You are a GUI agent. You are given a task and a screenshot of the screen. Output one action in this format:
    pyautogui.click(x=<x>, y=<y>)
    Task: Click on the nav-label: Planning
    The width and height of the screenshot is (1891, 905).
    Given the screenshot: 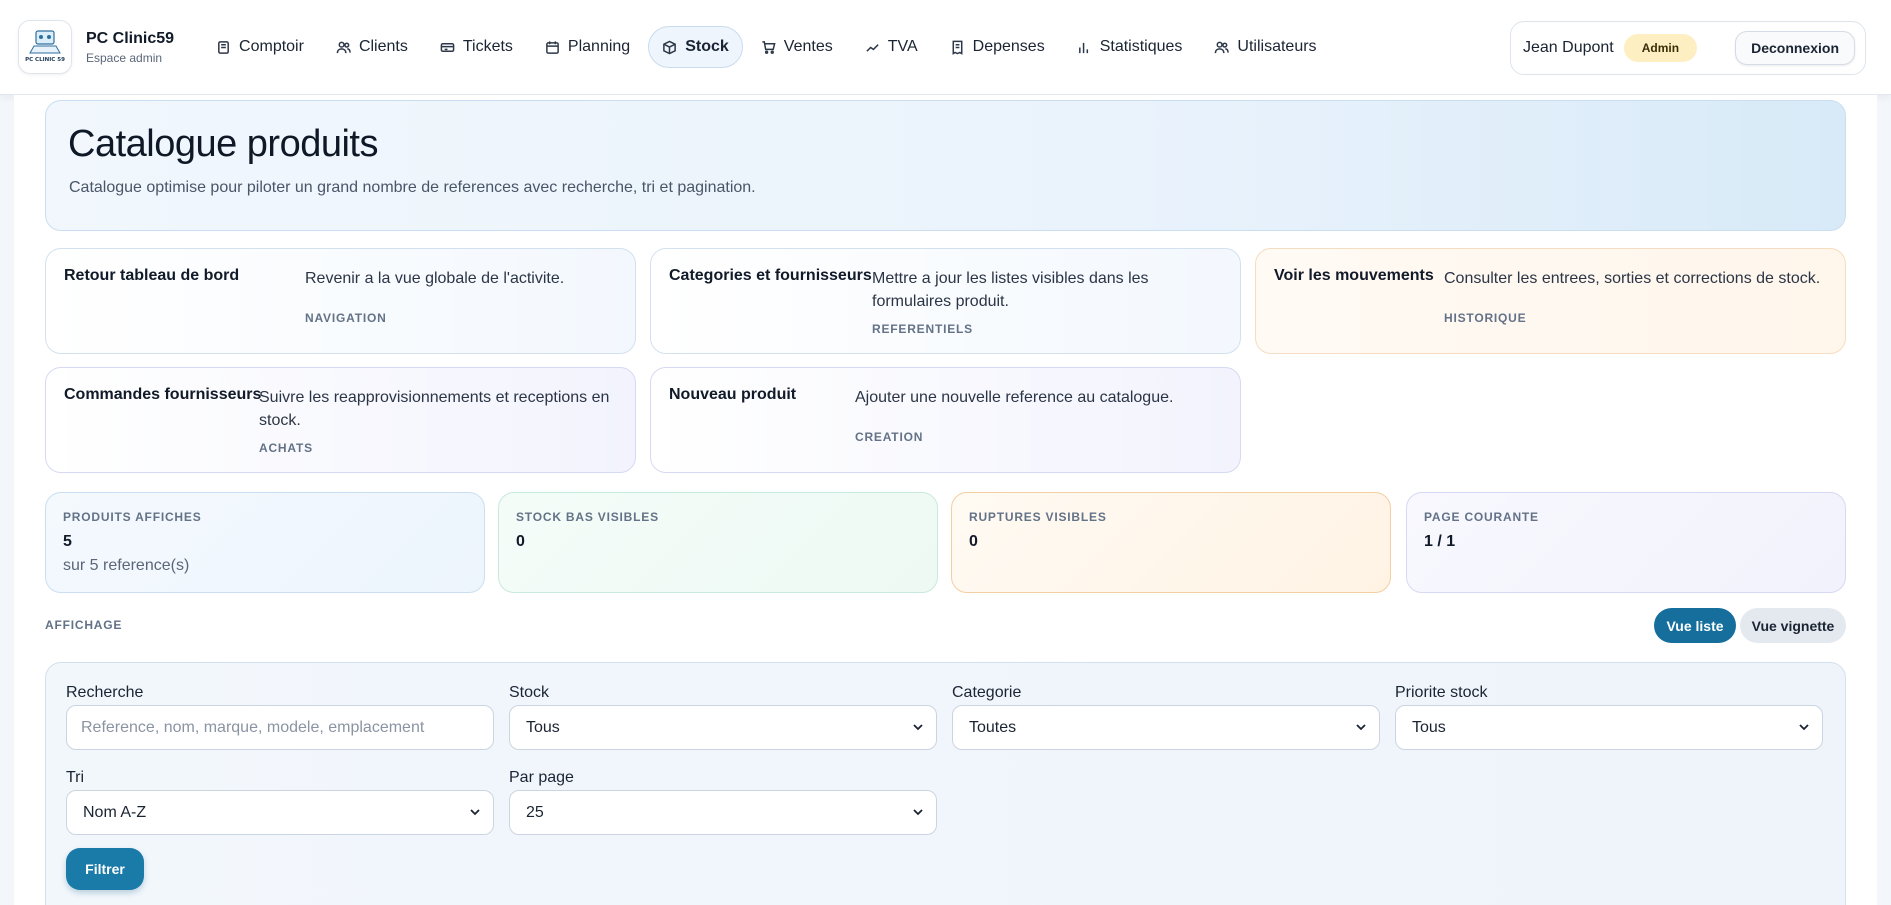 What is the action you would take?
    pyautogui.click(x=599, y=46)
    